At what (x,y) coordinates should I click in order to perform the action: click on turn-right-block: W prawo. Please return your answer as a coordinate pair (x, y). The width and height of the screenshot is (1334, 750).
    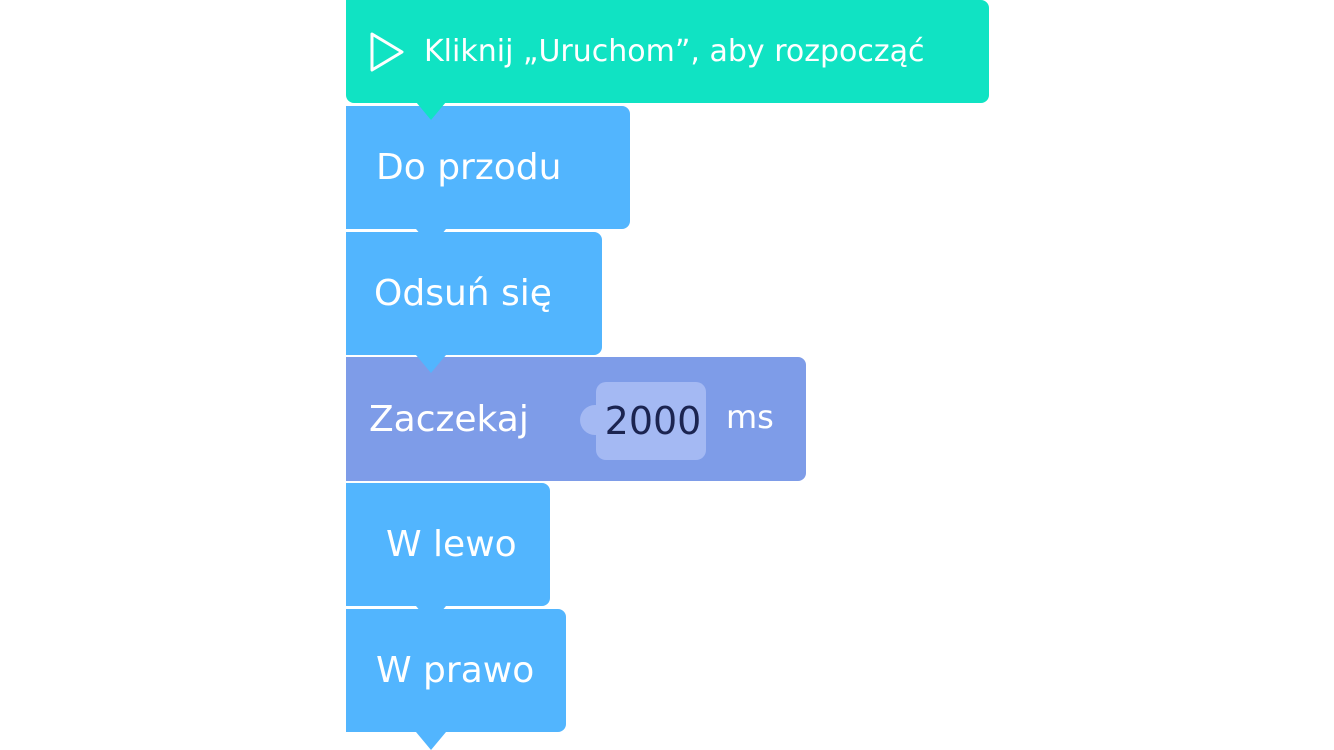
    Looking at the image, I should click on (456, 679).